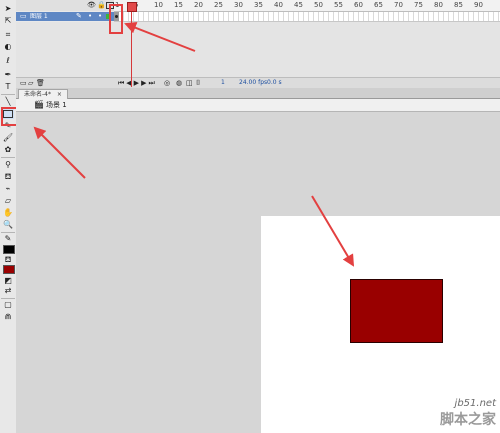  I want to click on arrow-to-rectangle-tool, so click(59, 152).